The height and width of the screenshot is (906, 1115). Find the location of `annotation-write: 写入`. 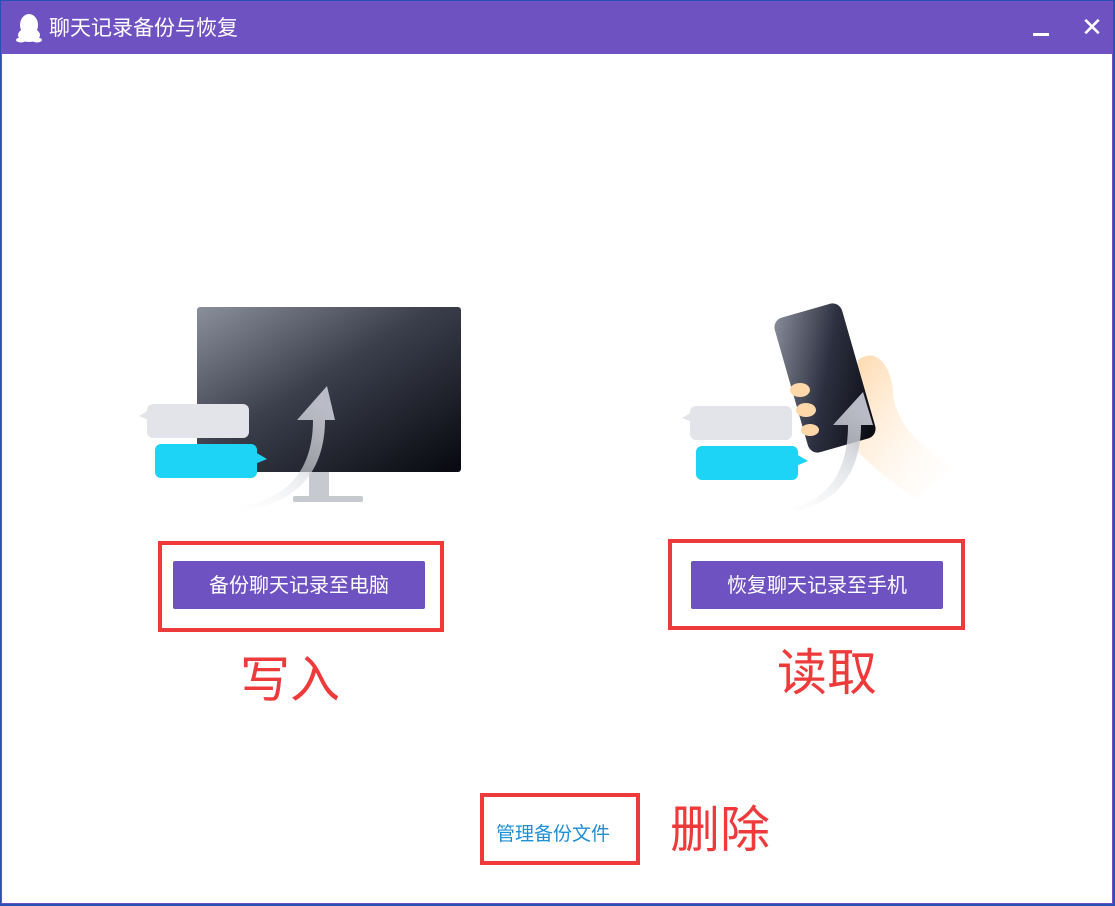

annotation-write: 写入 is located at coordinates (290, 680).